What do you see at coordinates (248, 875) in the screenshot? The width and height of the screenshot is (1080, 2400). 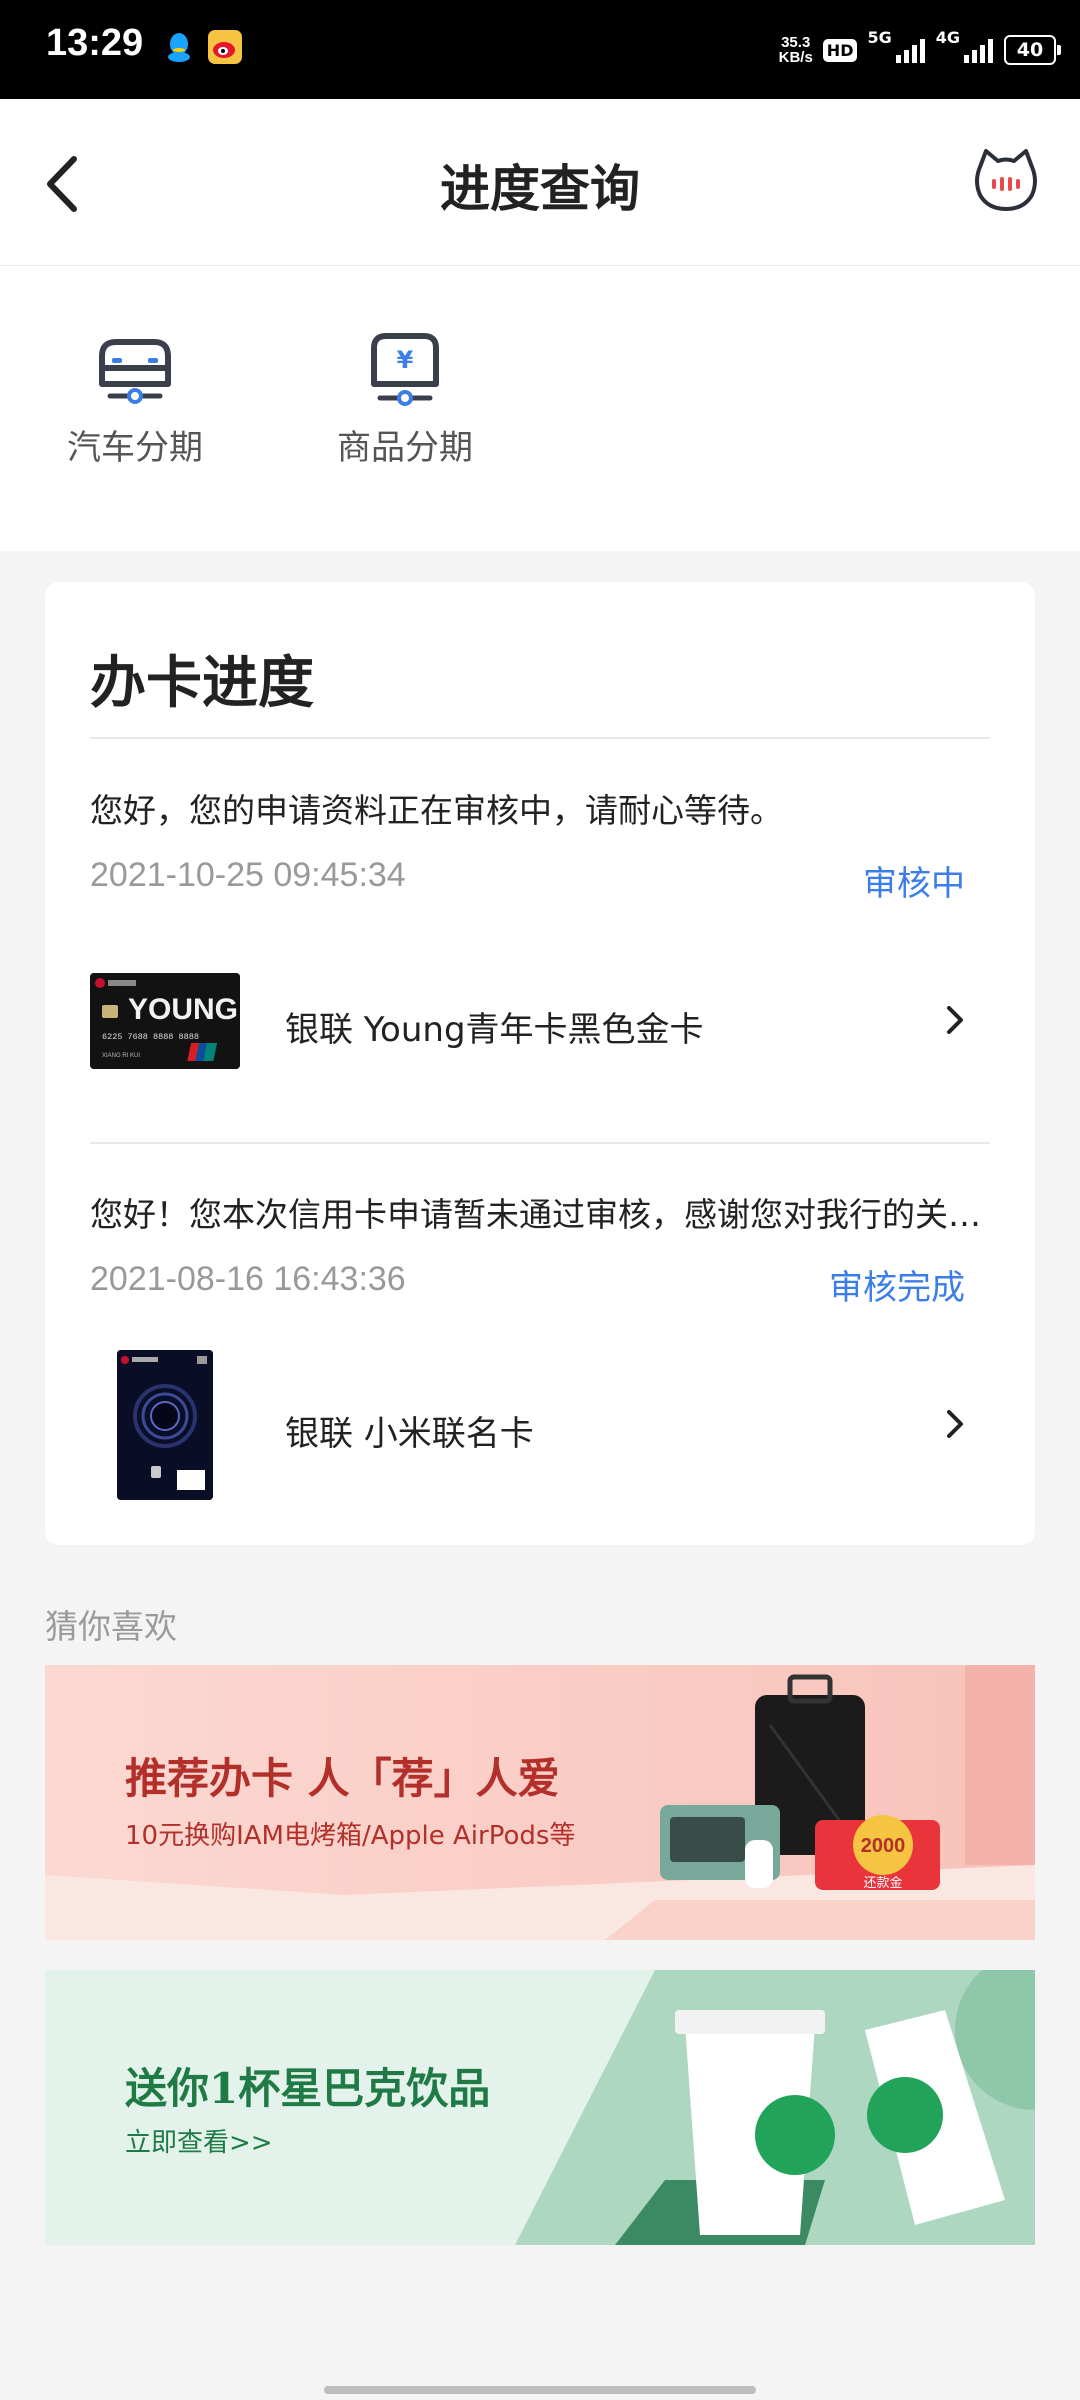 I see `application-time: 2021-10-25 09:45:34` at bounding box center [248, 875].